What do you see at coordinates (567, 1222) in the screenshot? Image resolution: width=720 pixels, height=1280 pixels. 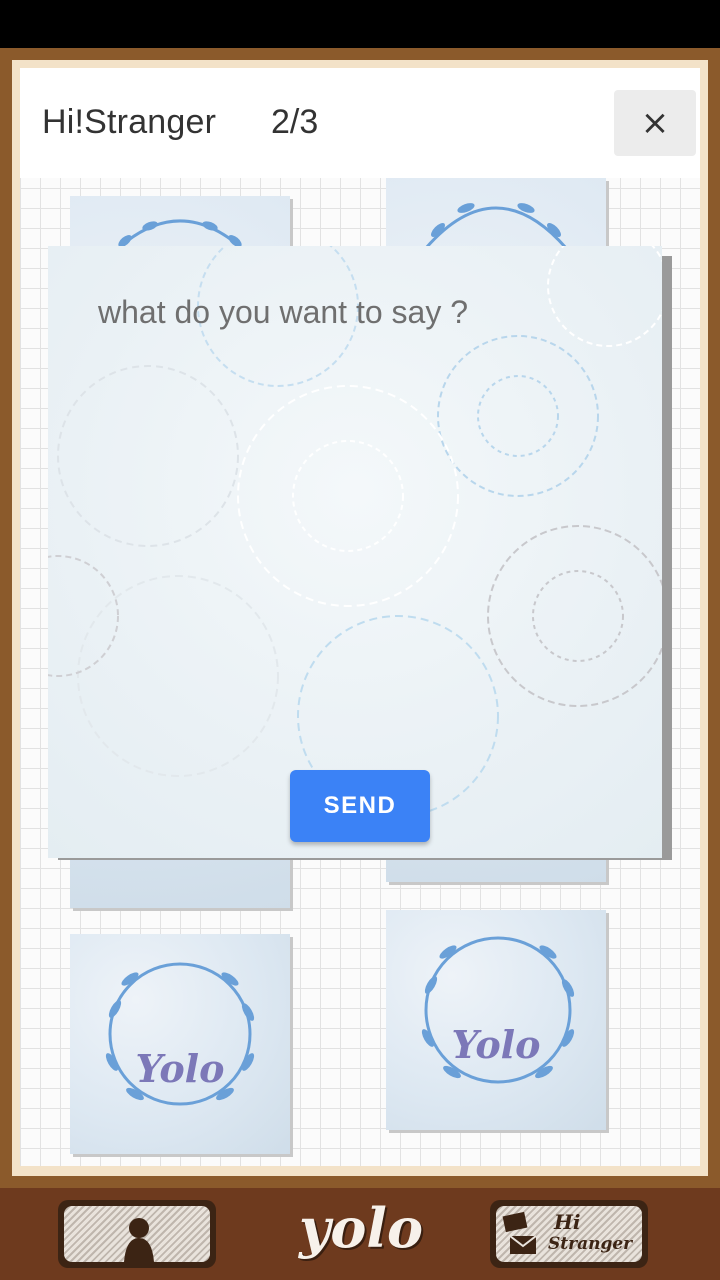 I see `hi-label: Hi` at bounding box center [567, 1222].